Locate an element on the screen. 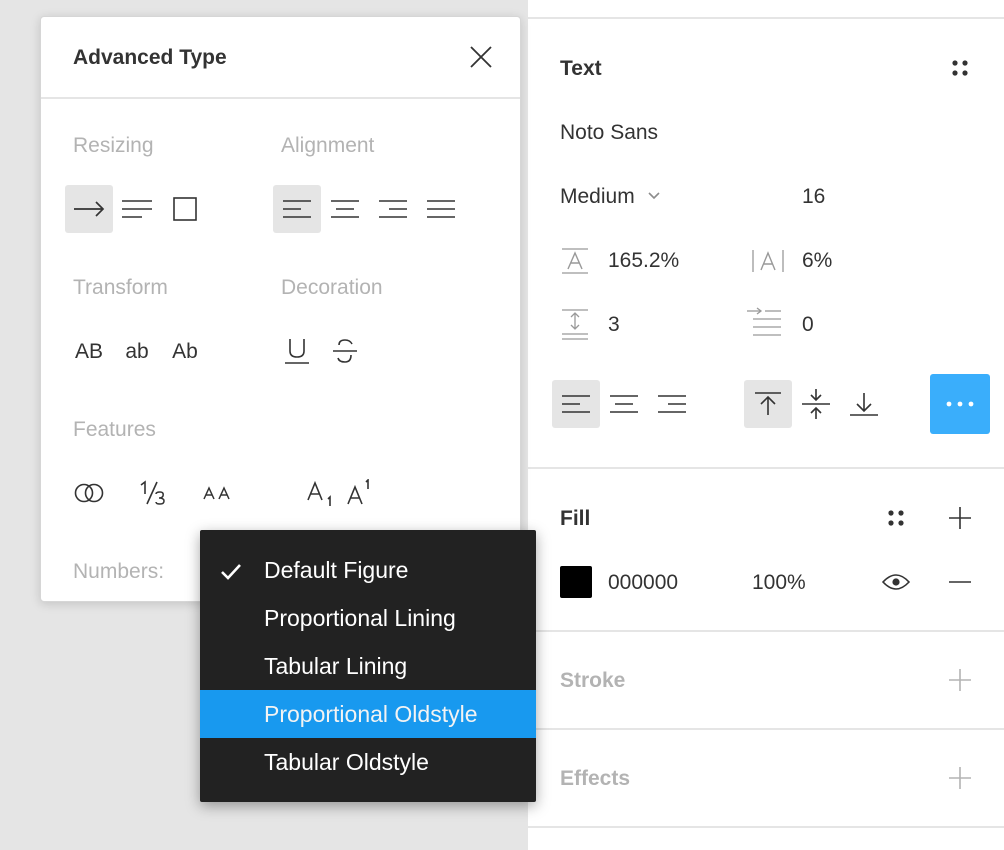  menu-item-tabular-lining: Tabular Lining is located at coordinates (368, 666).